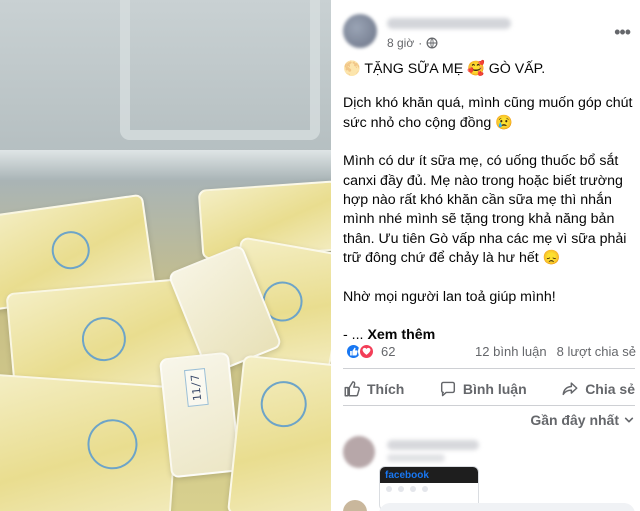  Describe the element at coordinates (416, 458) in the screenshot. I see `comment-text-redacted` at that location.